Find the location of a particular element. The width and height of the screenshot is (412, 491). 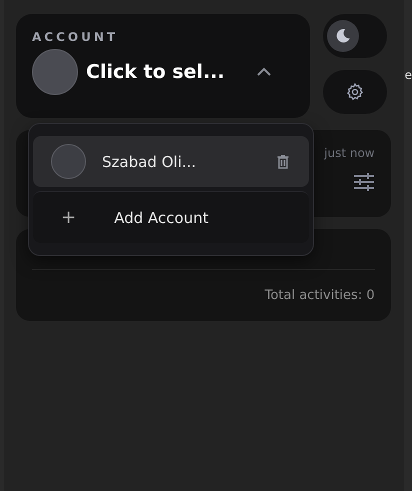

timestamp: just now is located at coordinates (349, 153).